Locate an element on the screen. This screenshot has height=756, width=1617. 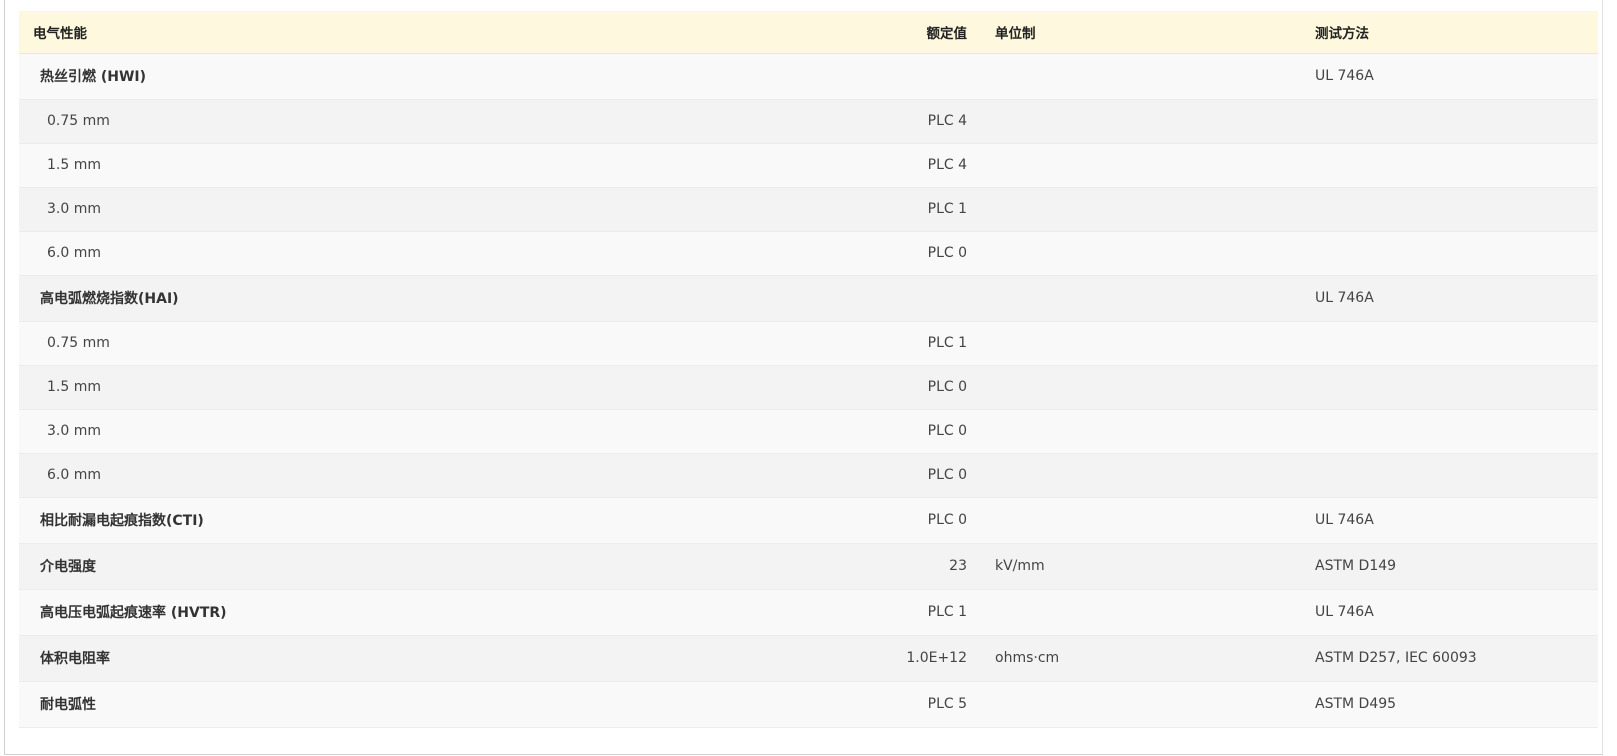
property-cell: 耐电弧性 is located at coordinates (68, 705).